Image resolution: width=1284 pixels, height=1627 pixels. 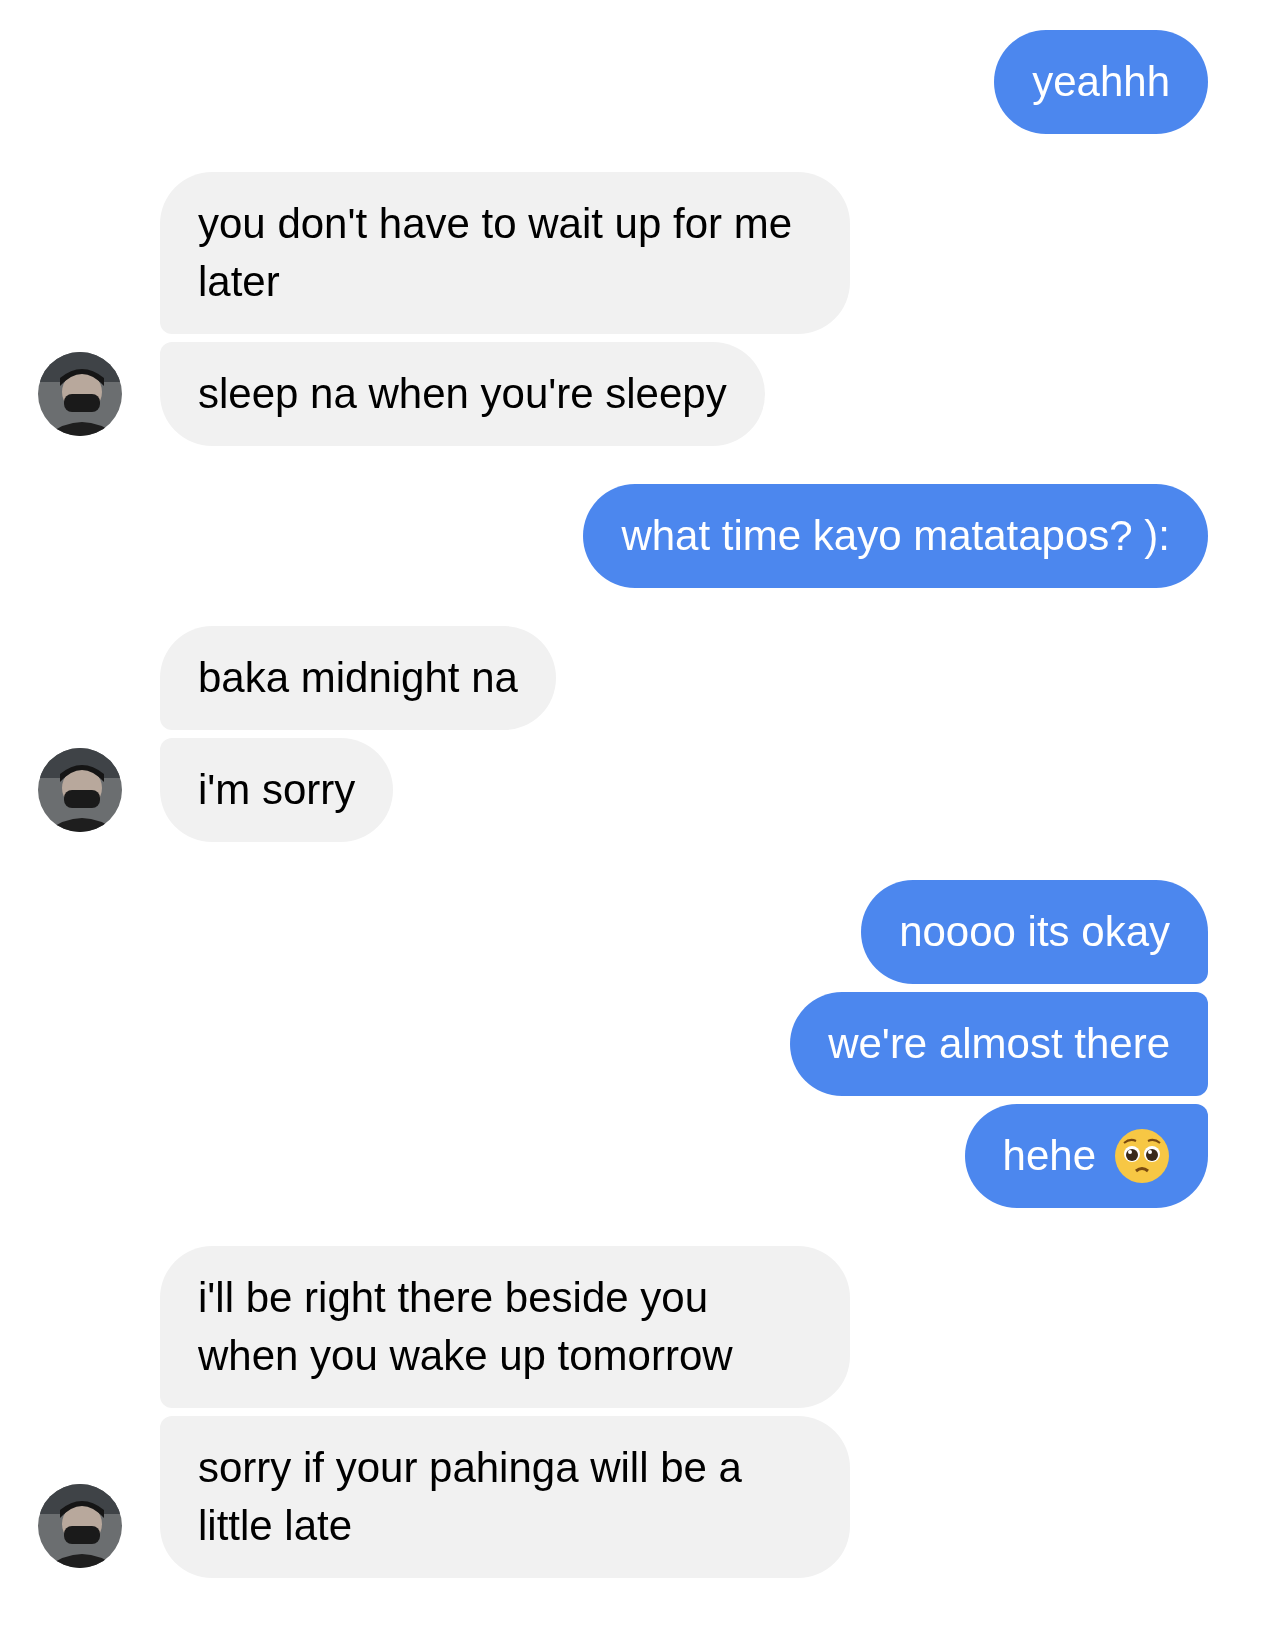 What do you see at coordinates (999, 1044) in the screenshot?
I see `sent-message: we're almost there` at bounding box center [999, 1044].